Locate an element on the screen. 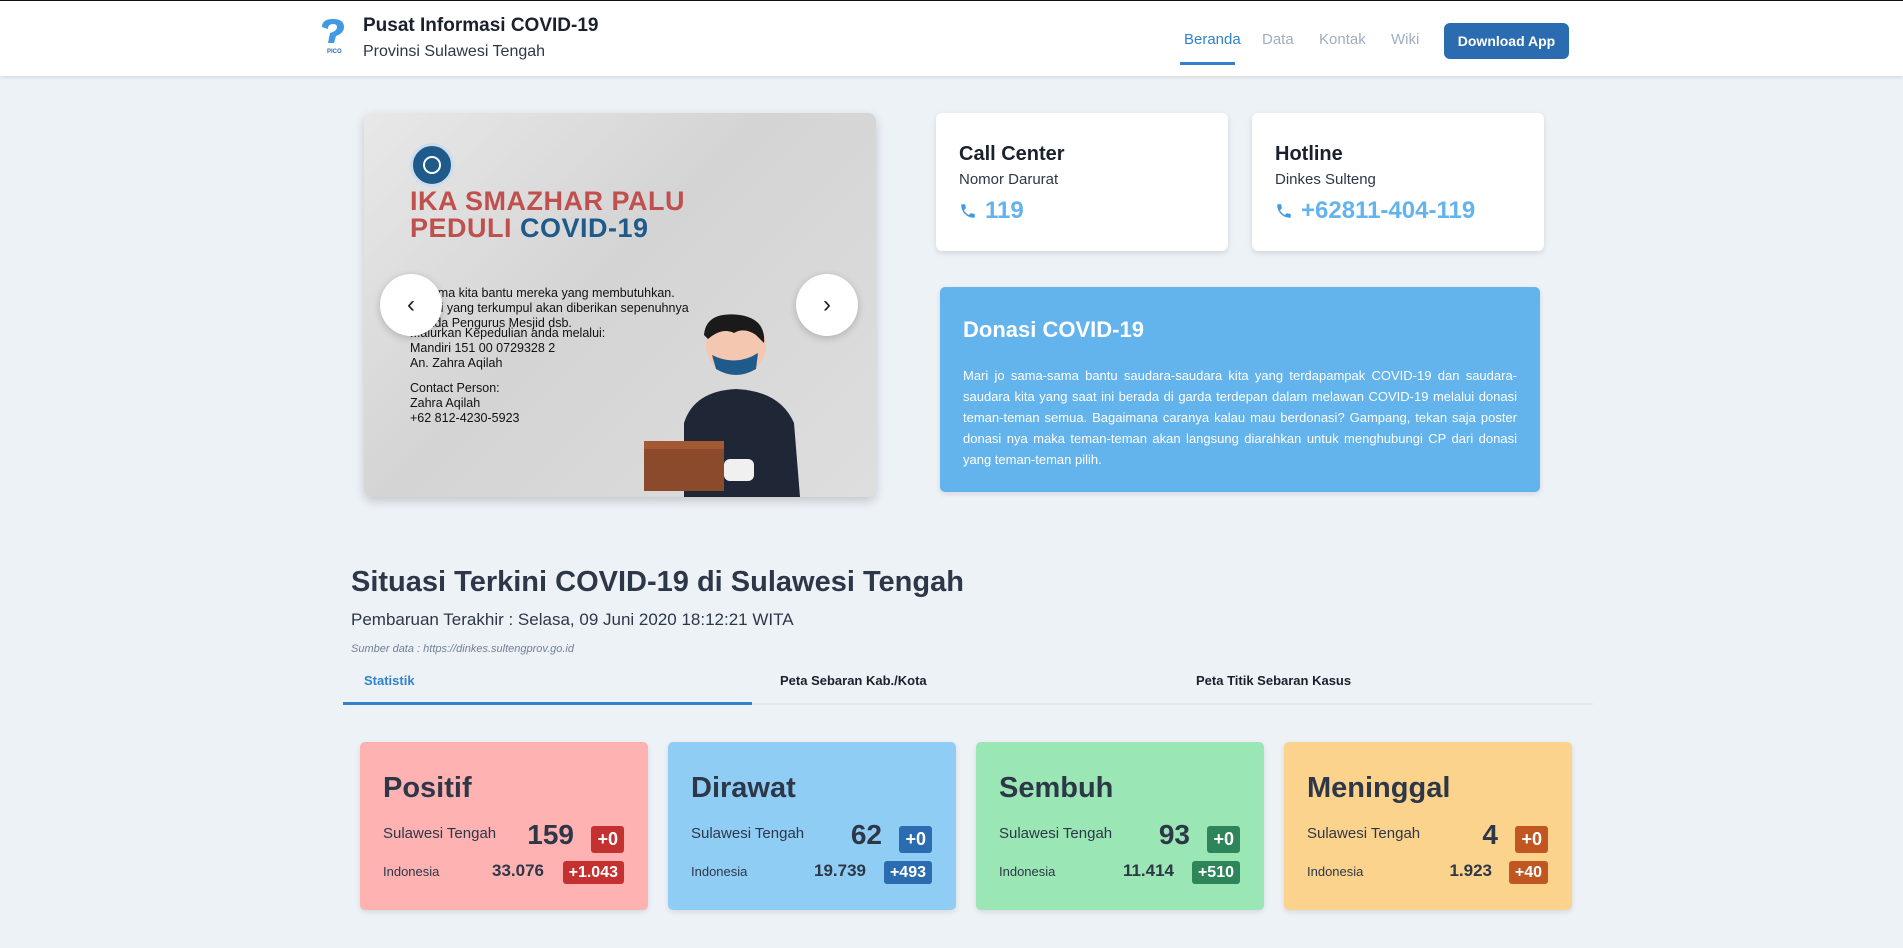 This screenshot has width=1903, height=948. hotline-card: Hotline Dinkes Sulteng +62811-404-119 is located at coordinates (1398, 182).